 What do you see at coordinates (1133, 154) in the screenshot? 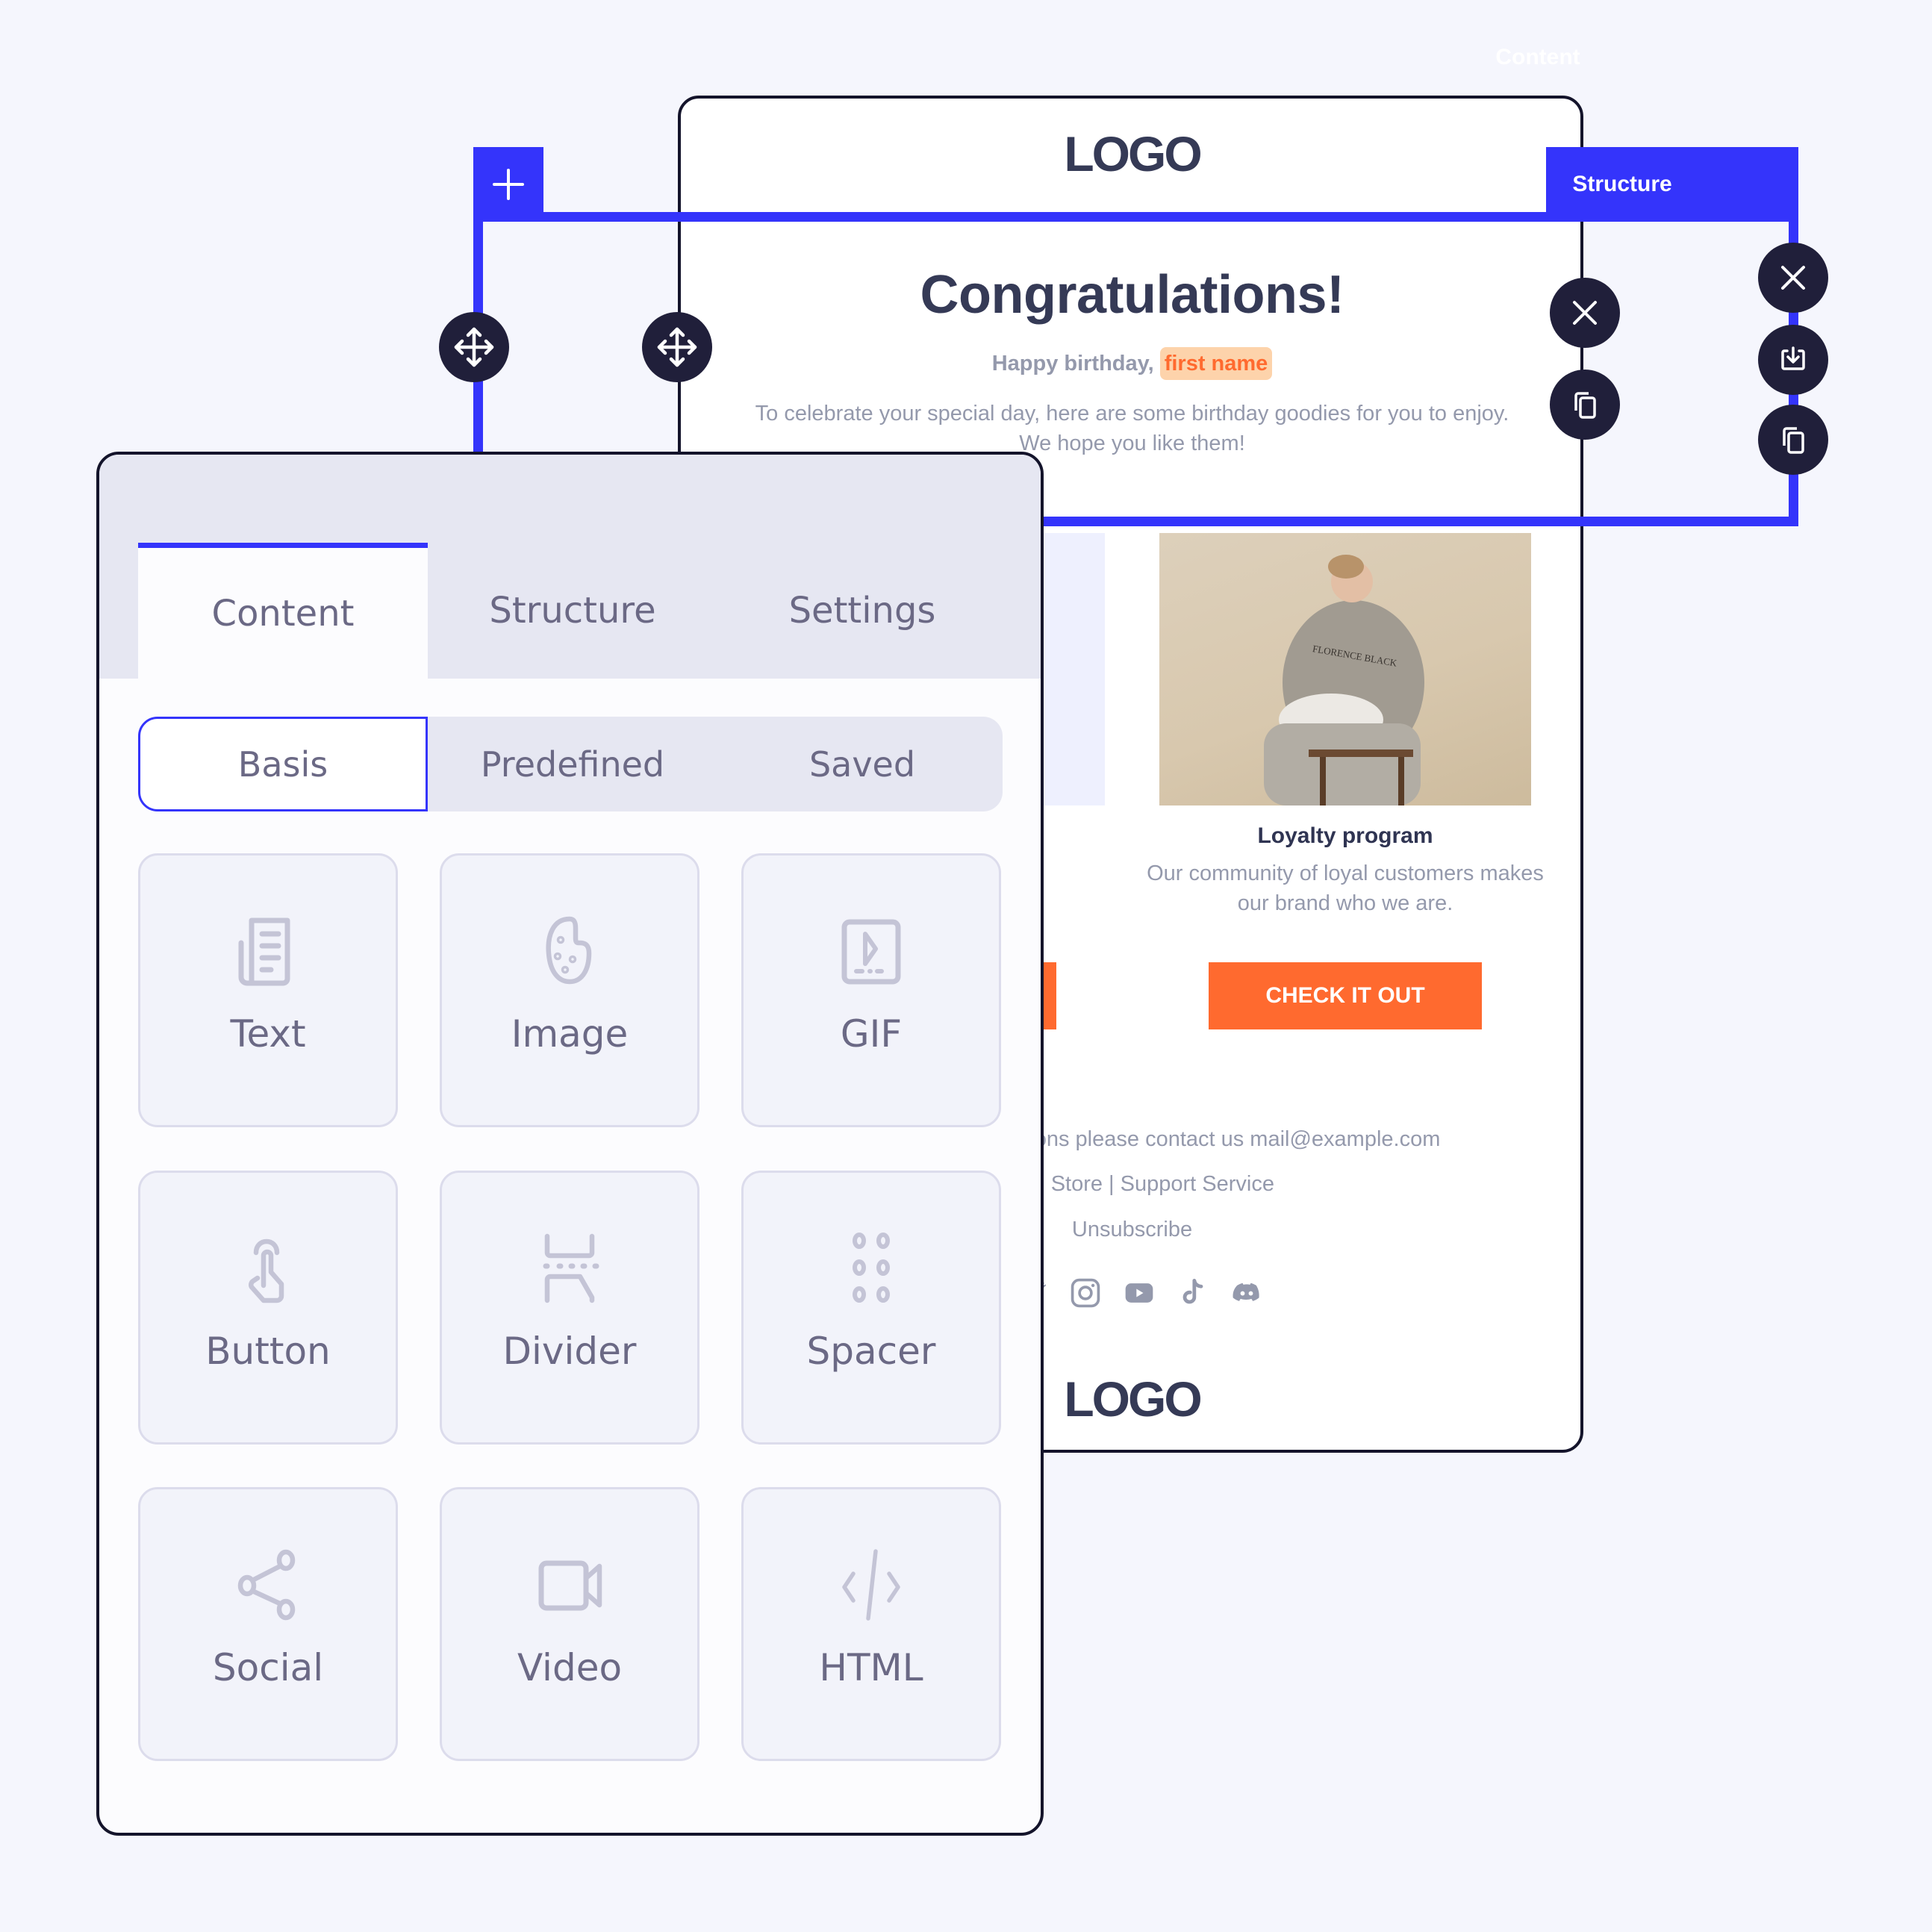
I see `email-logo-top: LOGO` at bounding box center [1133, 154].